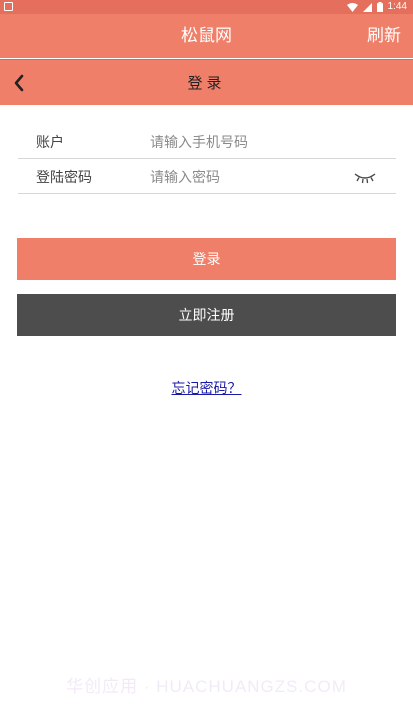 This screenshot has height=704, width=413. I want to click on password-row: 登陆密码, so click(207, 176).